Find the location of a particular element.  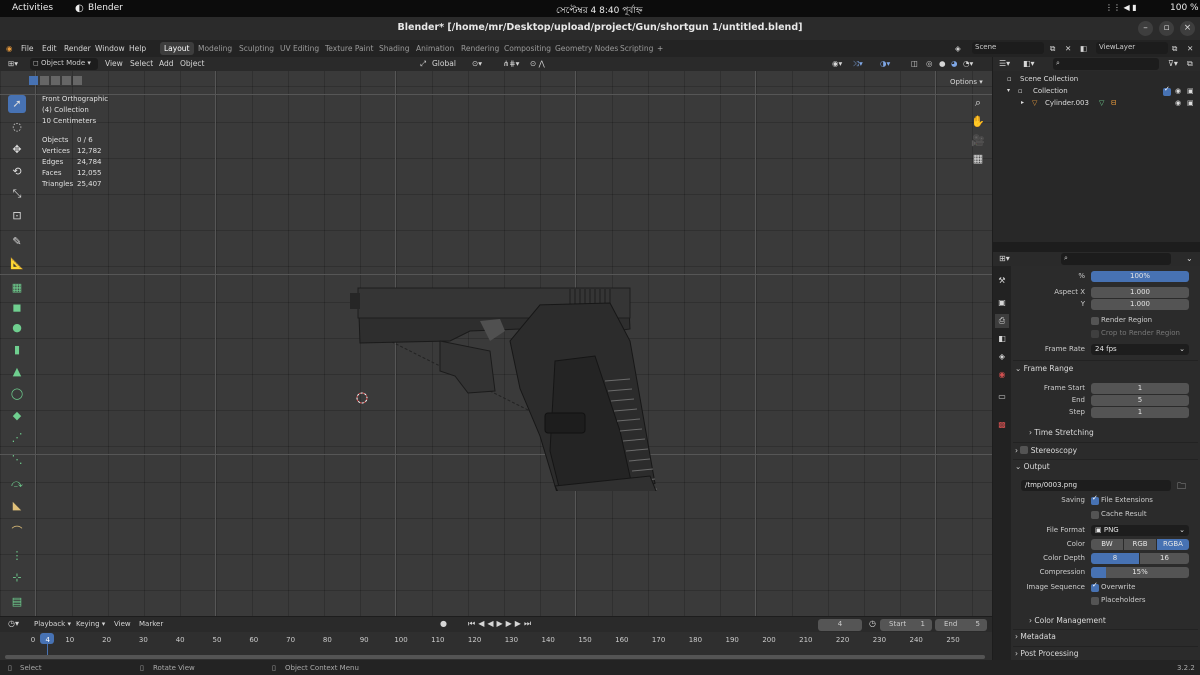

menu-add: Add is located at coordinates (166, 63).